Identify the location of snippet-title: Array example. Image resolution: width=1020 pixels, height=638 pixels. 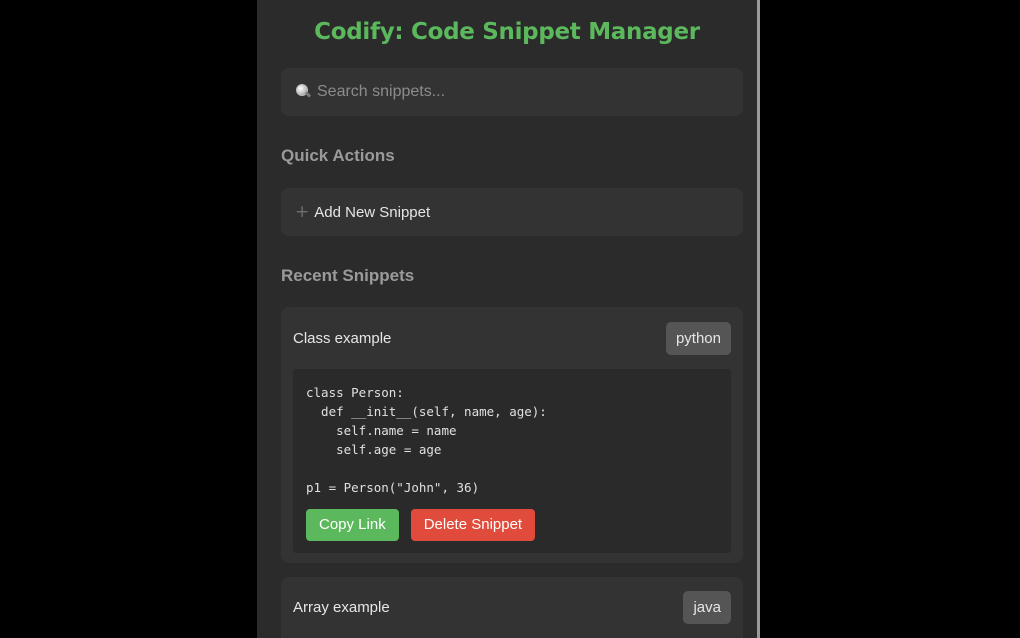
(341, 607).